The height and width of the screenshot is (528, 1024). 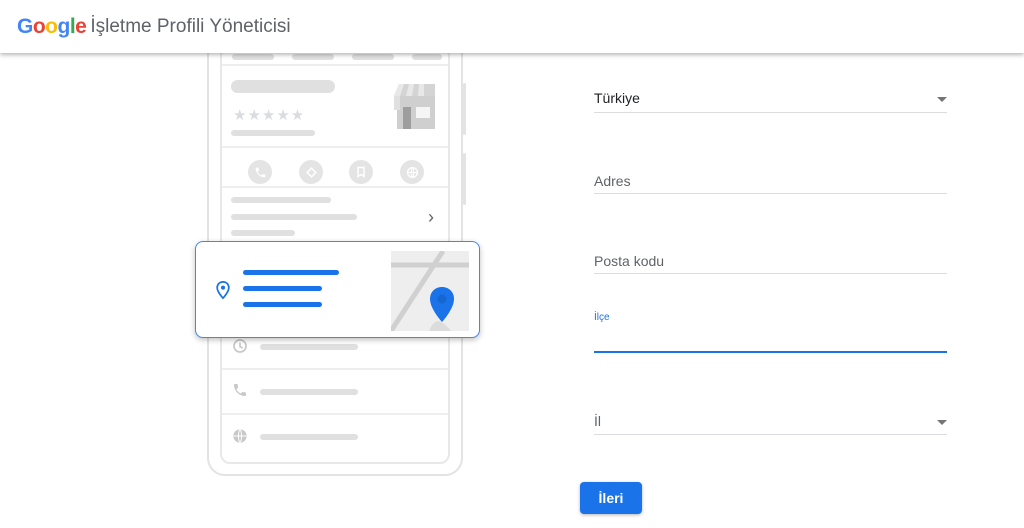 I want to click on location-pin-icon, so click(x=223, y=292).